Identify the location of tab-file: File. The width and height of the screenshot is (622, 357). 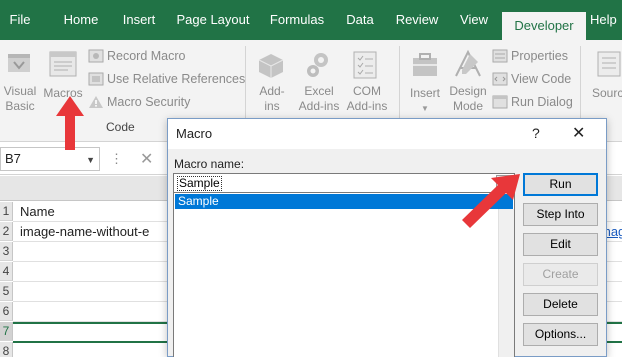
(20, 20).